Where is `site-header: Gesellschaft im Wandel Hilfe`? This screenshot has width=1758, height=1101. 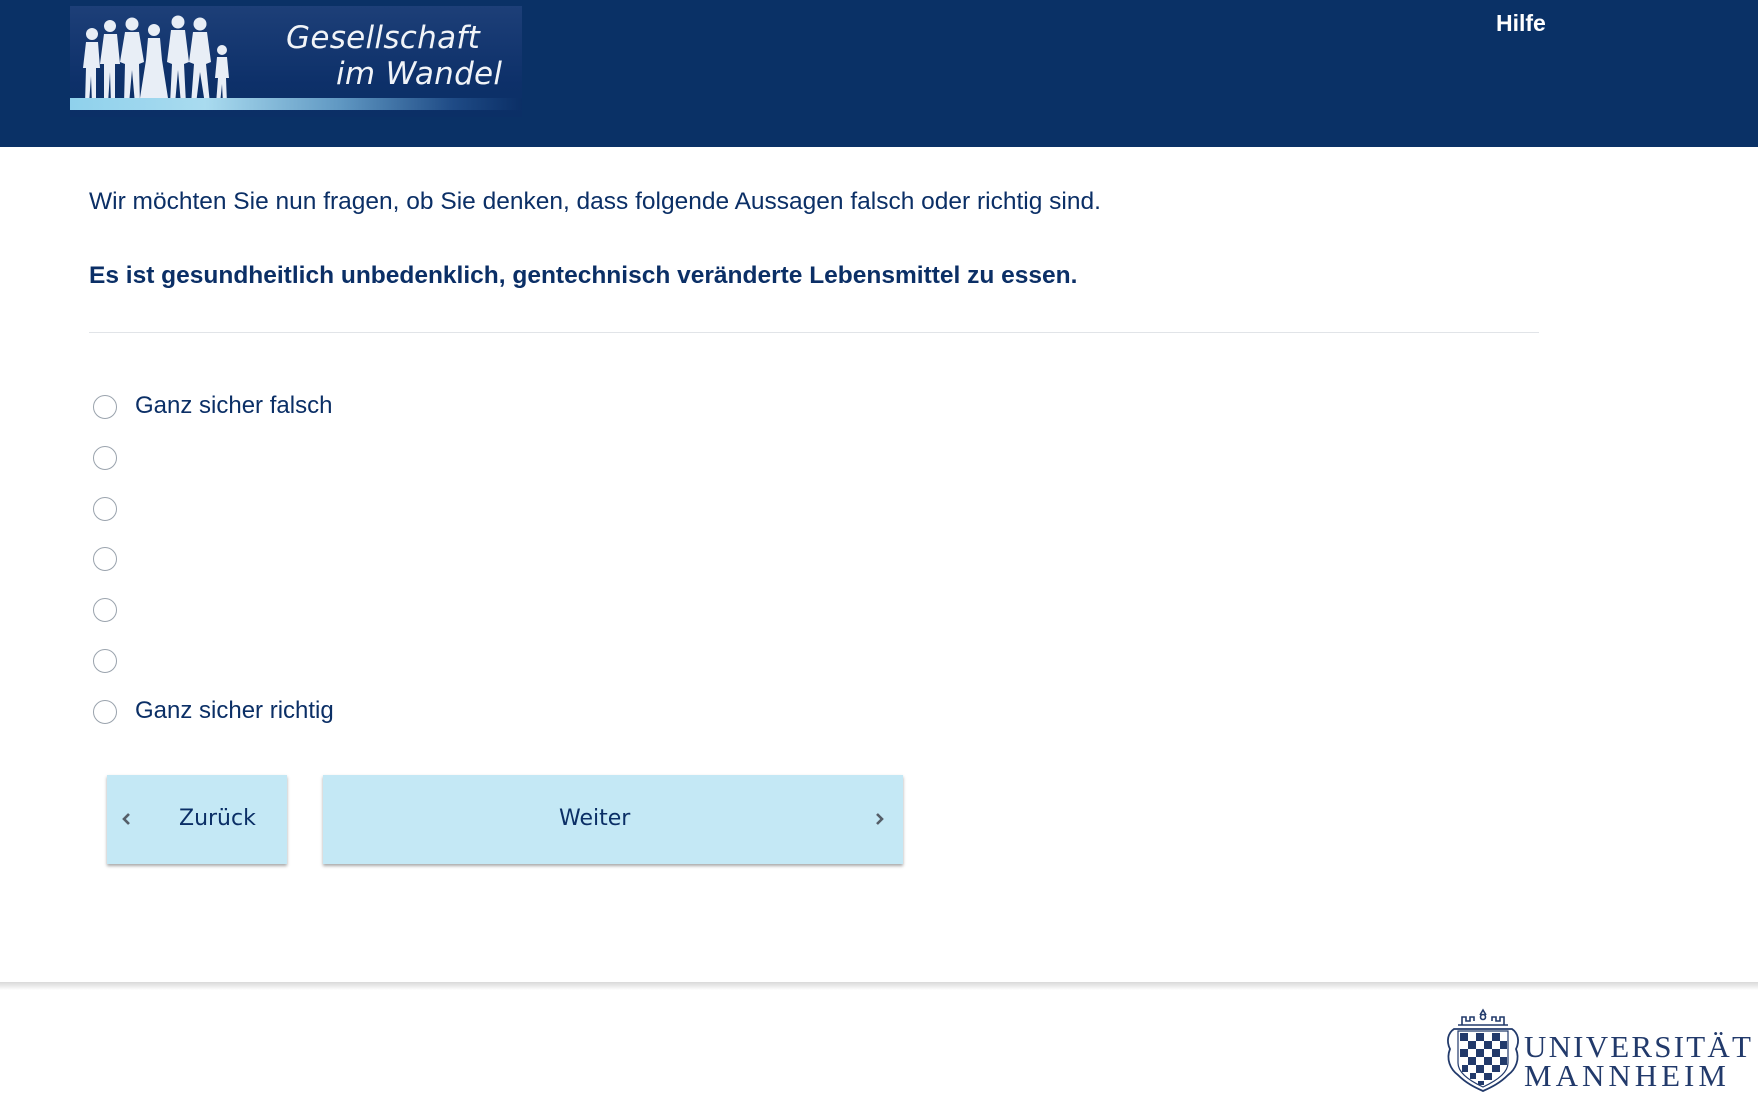 site-header: Gesellschaft im Wandel Hilfe is located at coordinates (879, 73).